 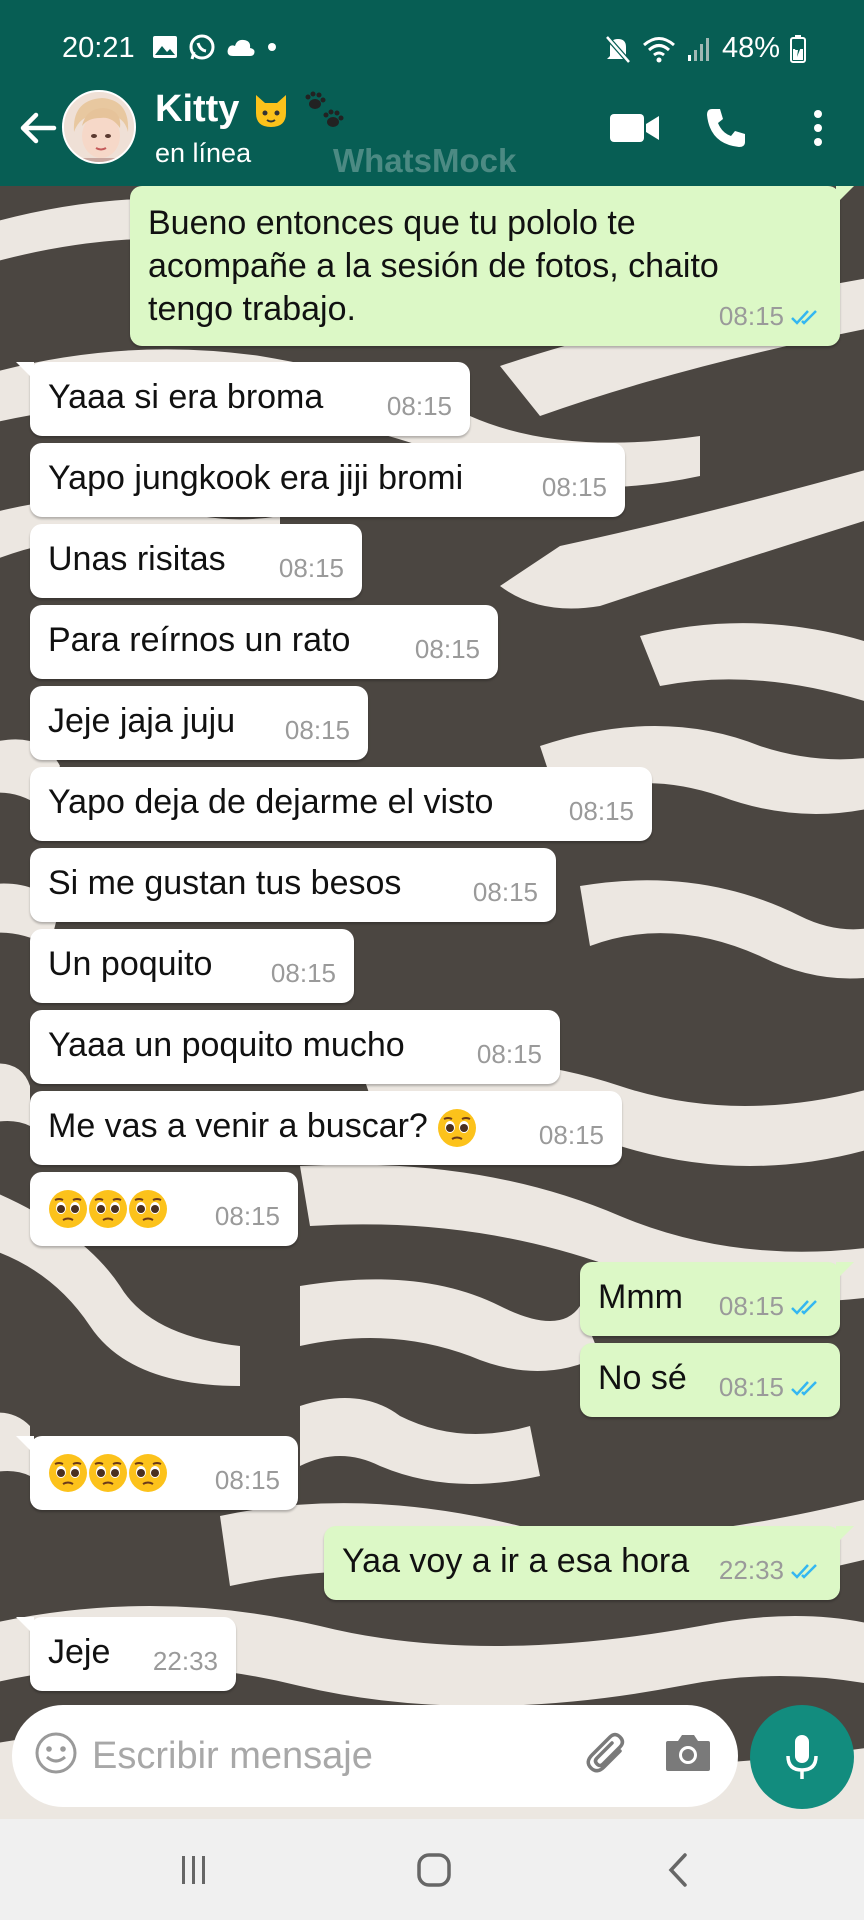 I want to click on cloud-icon, so click(x=241, y=47).